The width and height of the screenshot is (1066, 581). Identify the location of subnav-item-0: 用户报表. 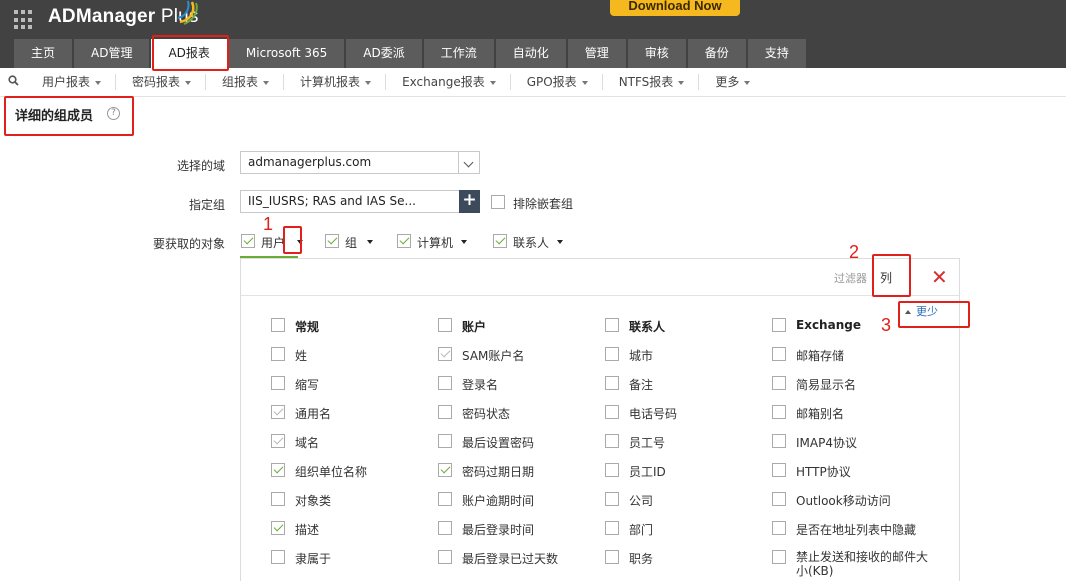
(71, 82).